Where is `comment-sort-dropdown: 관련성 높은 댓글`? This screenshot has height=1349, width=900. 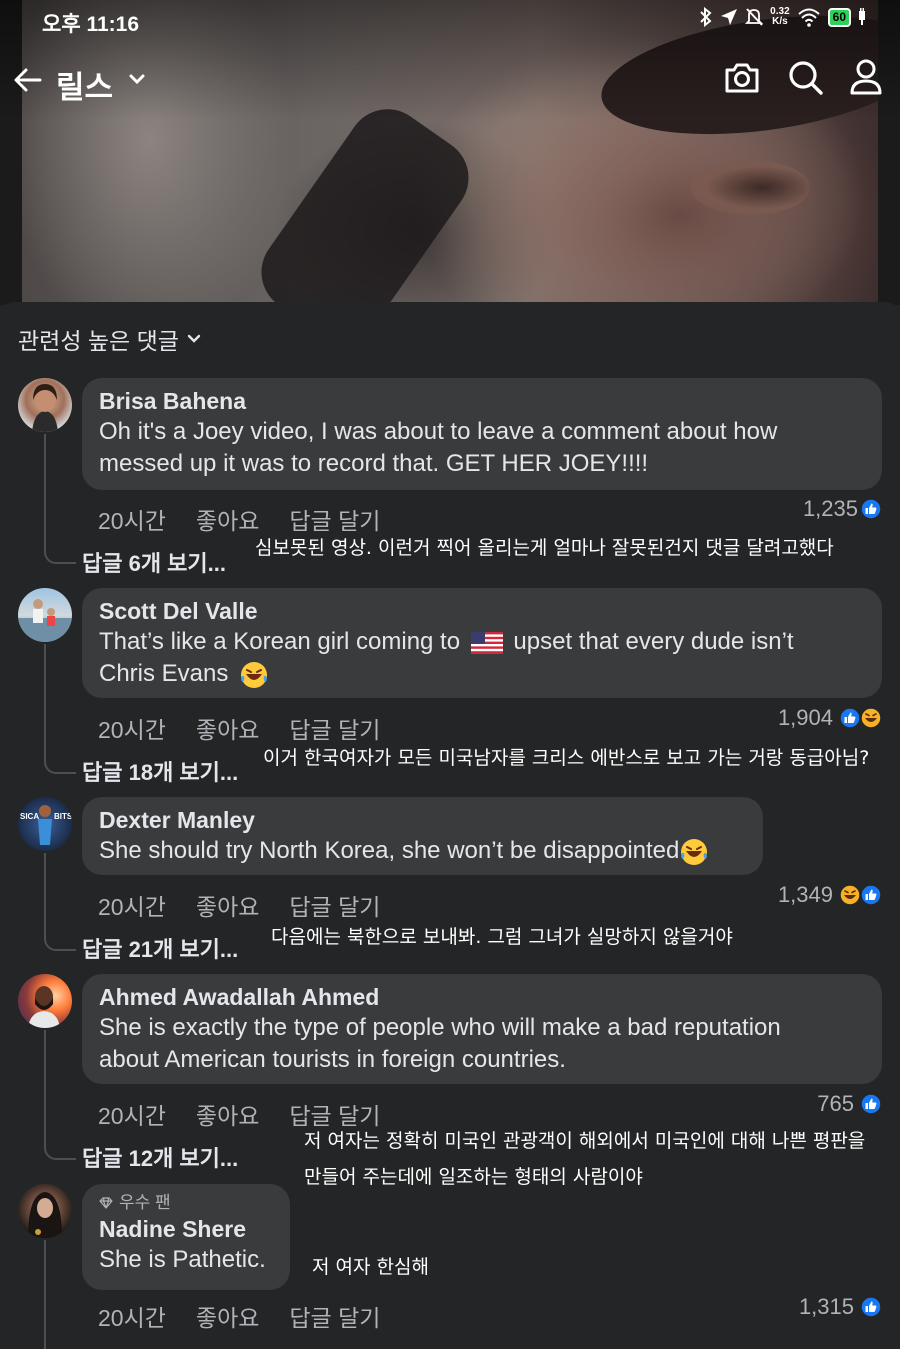
comment-sort-dropdown: 관련성 높은 댓글 is located at coordinates (109, 339).